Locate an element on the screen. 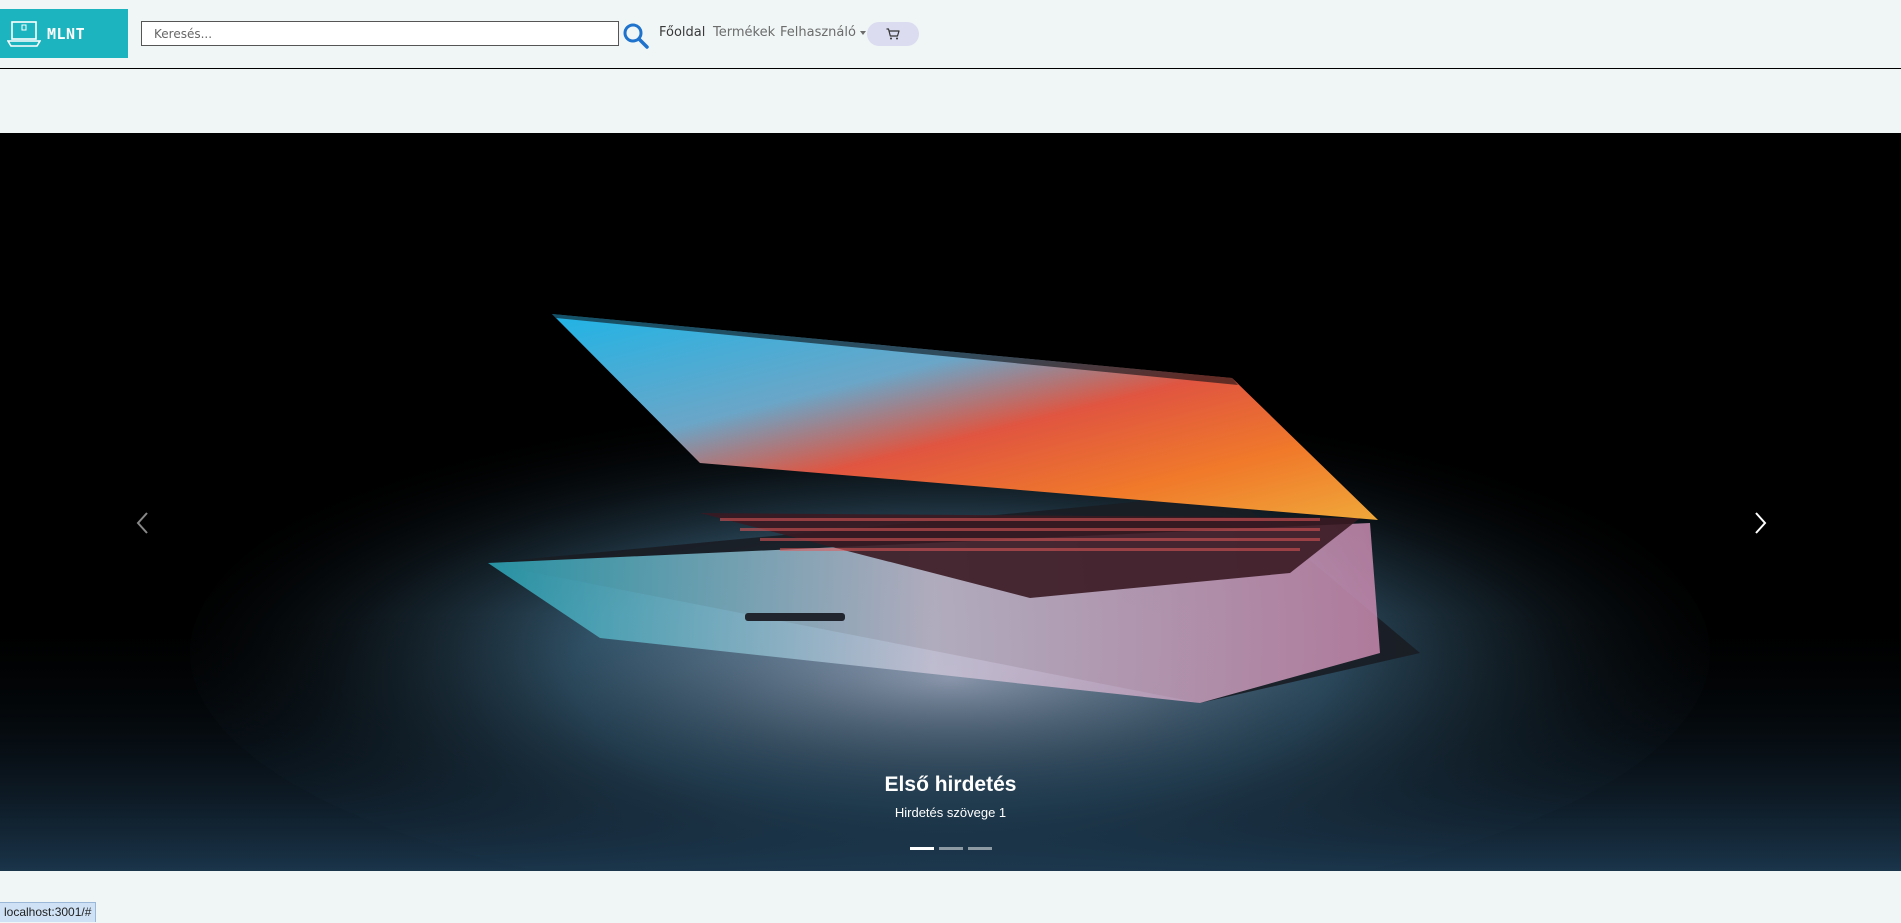 Image resolution: width=1901 pixels, height=923 pixels. slide-title: Első hirdetés is located at coordinates (950, 784).